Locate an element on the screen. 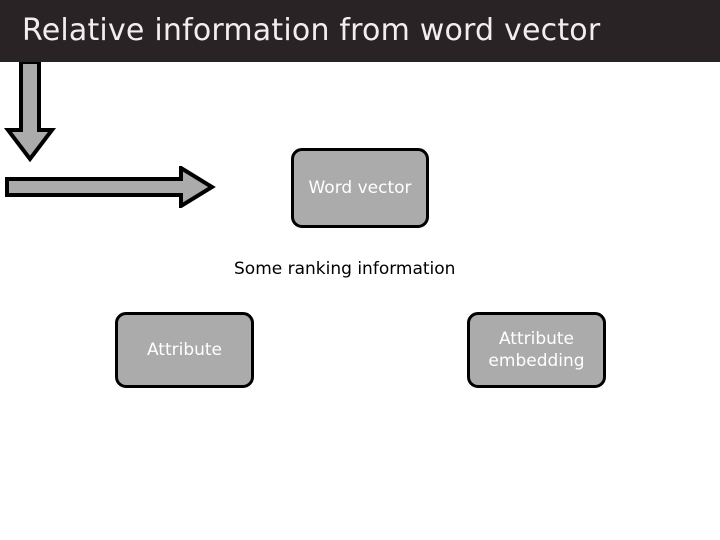  node-attribute: Attribute is located at coordinates (184, 350).